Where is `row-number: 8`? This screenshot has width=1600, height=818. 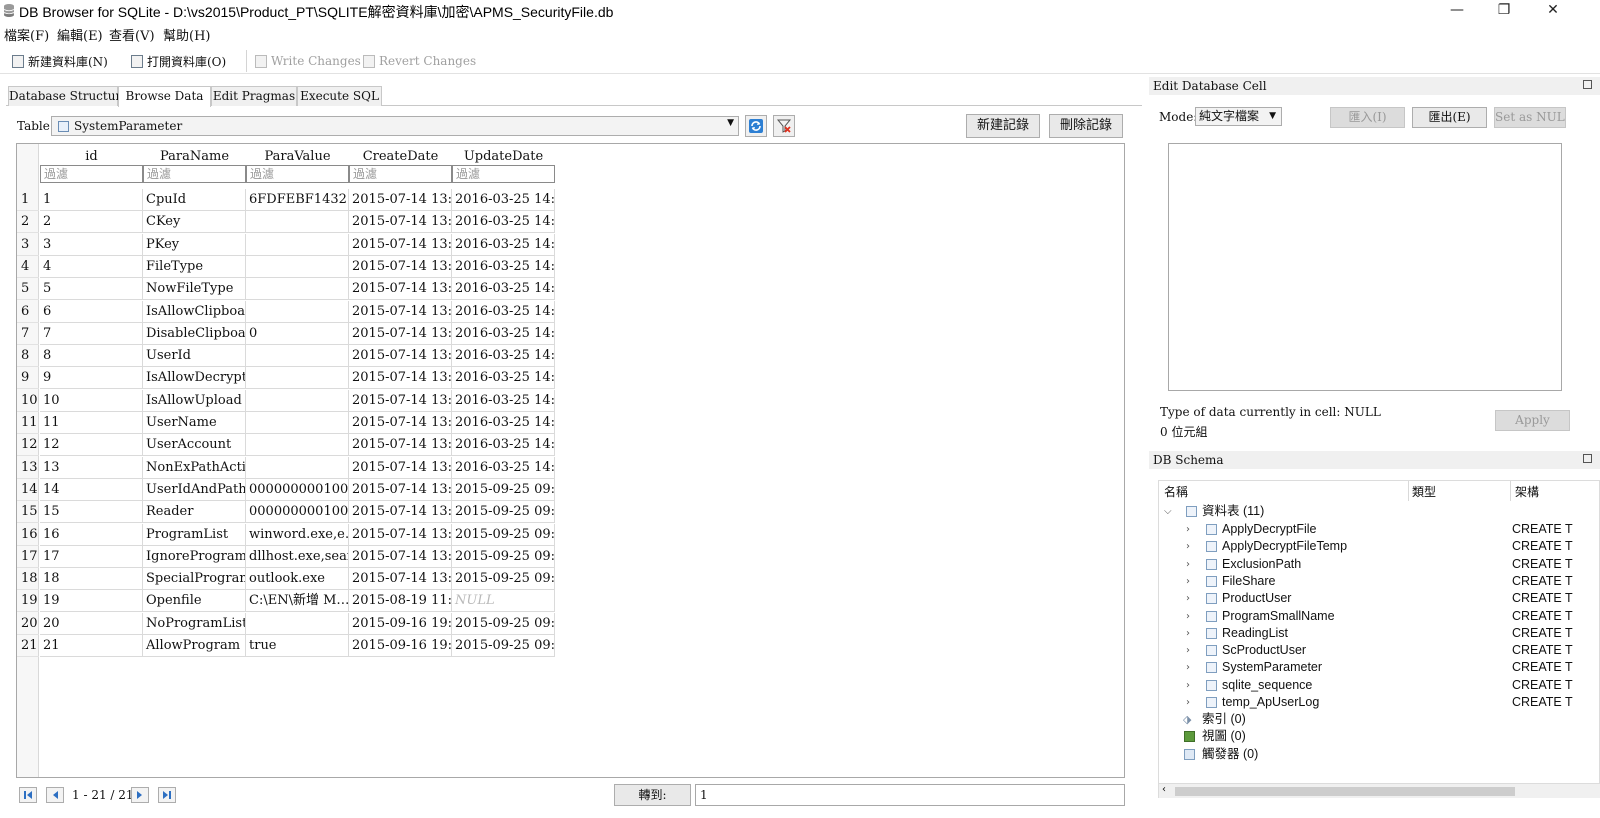 row-number: 8 is located at coordinates (28, 356).